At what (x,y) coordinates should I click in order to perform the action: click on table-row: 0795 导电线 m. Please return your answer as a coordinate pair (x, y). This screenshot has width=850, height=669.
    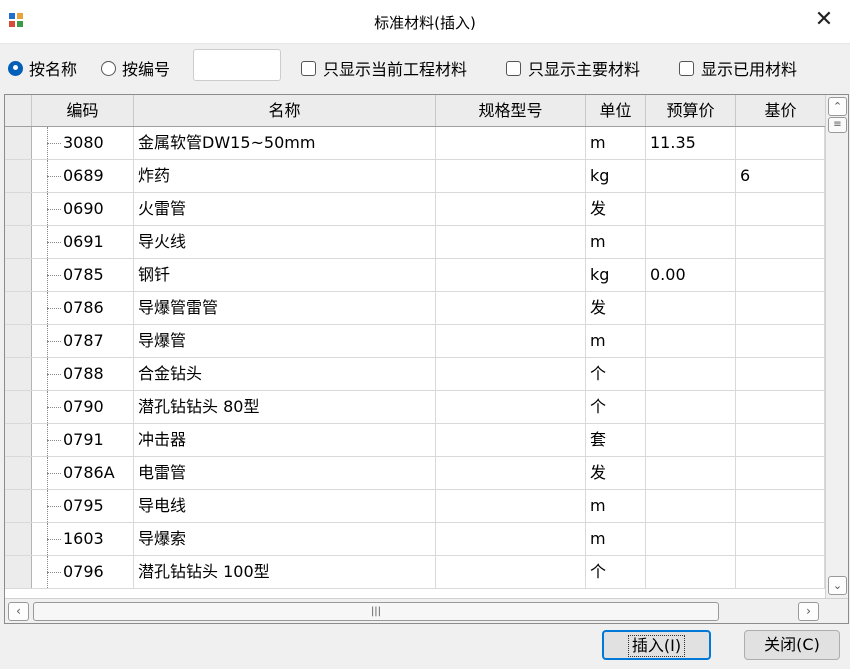
    Looking at the image, I should click on (415, 506).